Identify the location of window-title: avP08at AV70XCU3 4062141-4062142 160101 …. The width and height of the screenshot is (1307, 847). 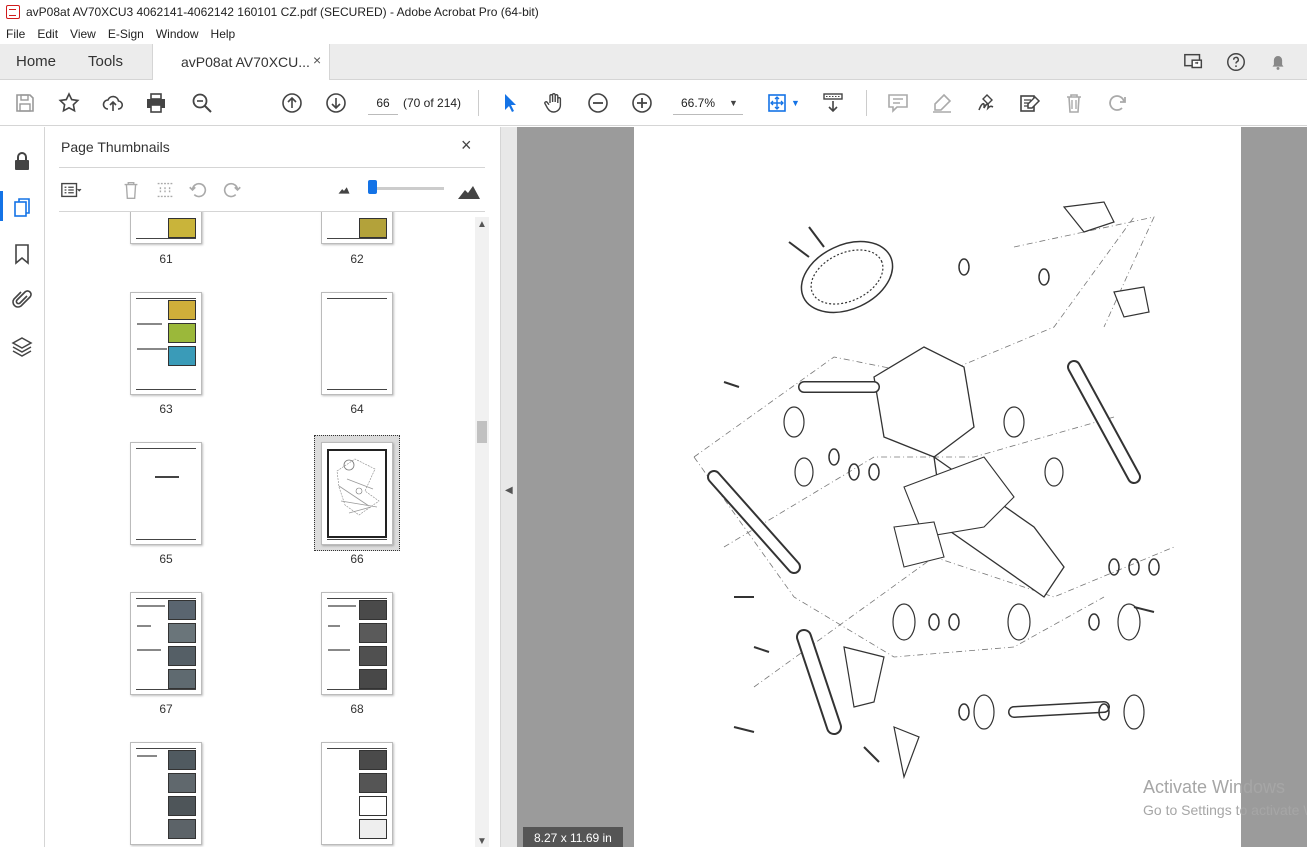
(282, 12).